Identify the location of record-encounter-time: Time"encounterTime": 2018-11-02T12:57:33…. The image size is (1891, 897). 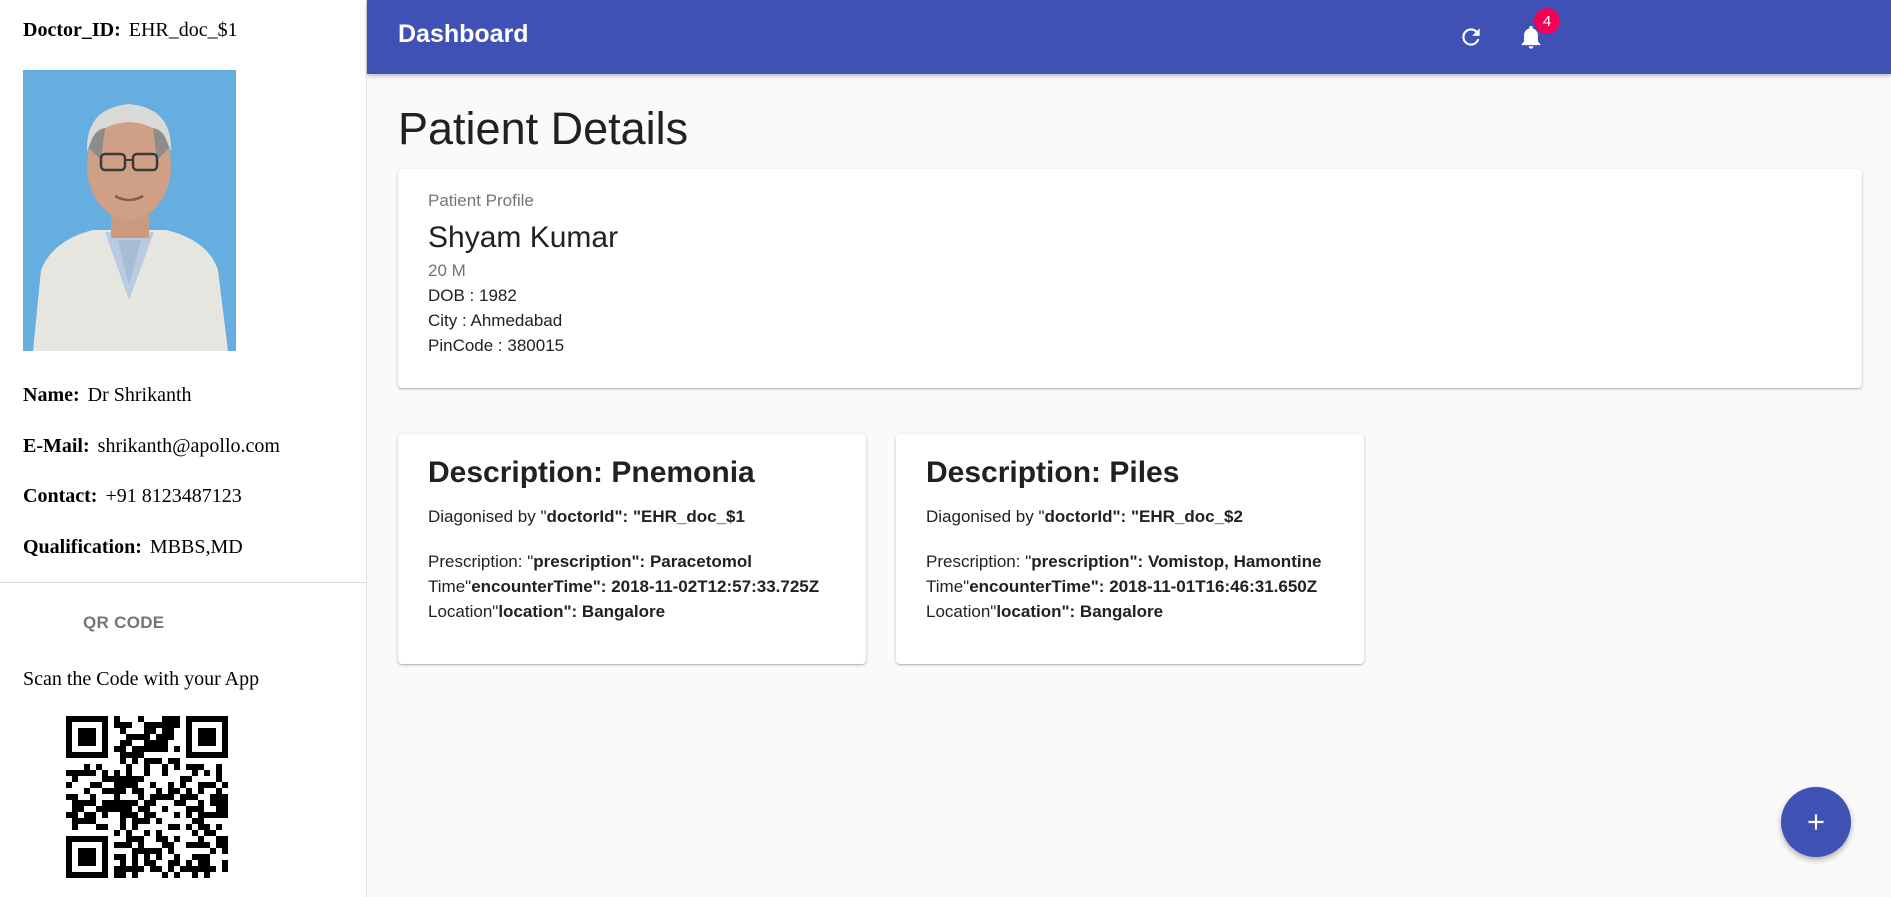
(624, 586).